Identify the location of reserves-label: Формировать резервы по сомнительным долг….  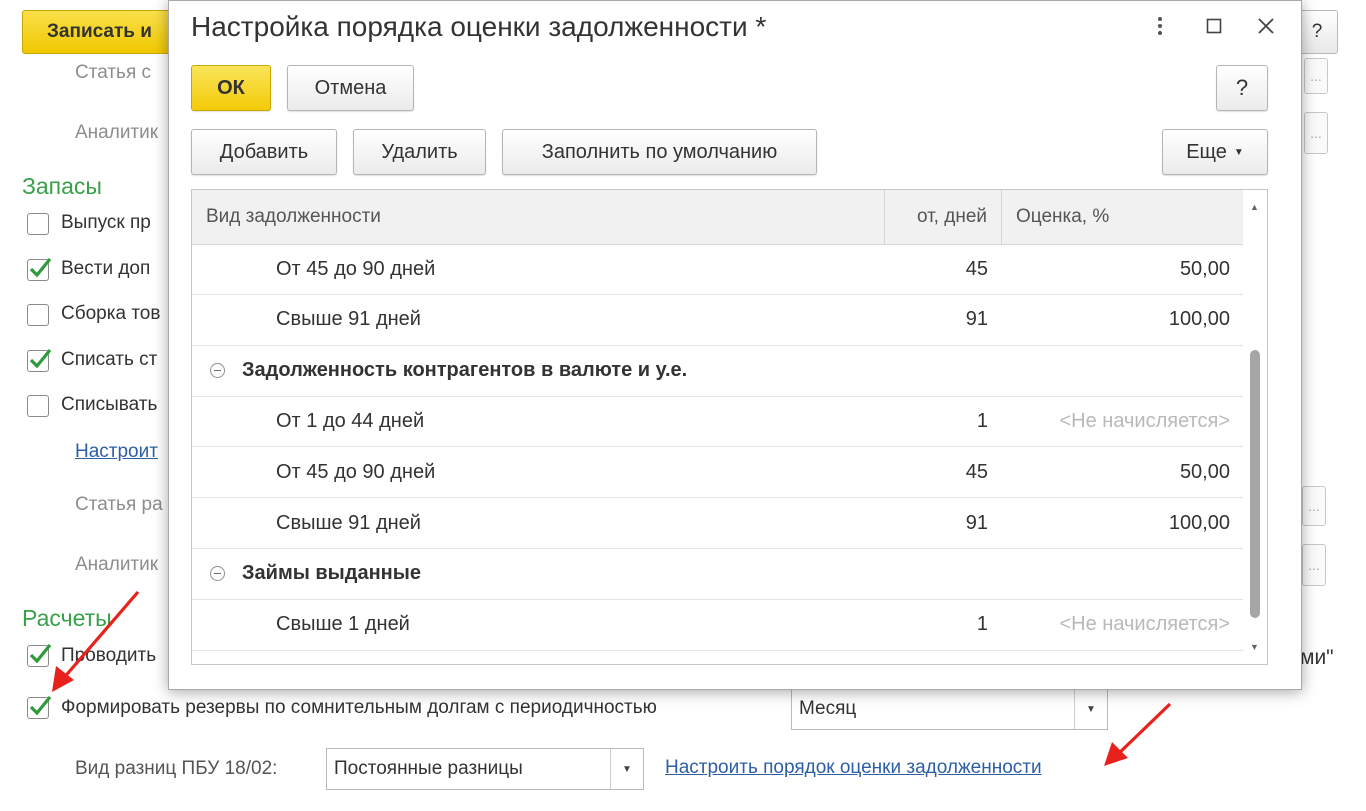
(359, 707).